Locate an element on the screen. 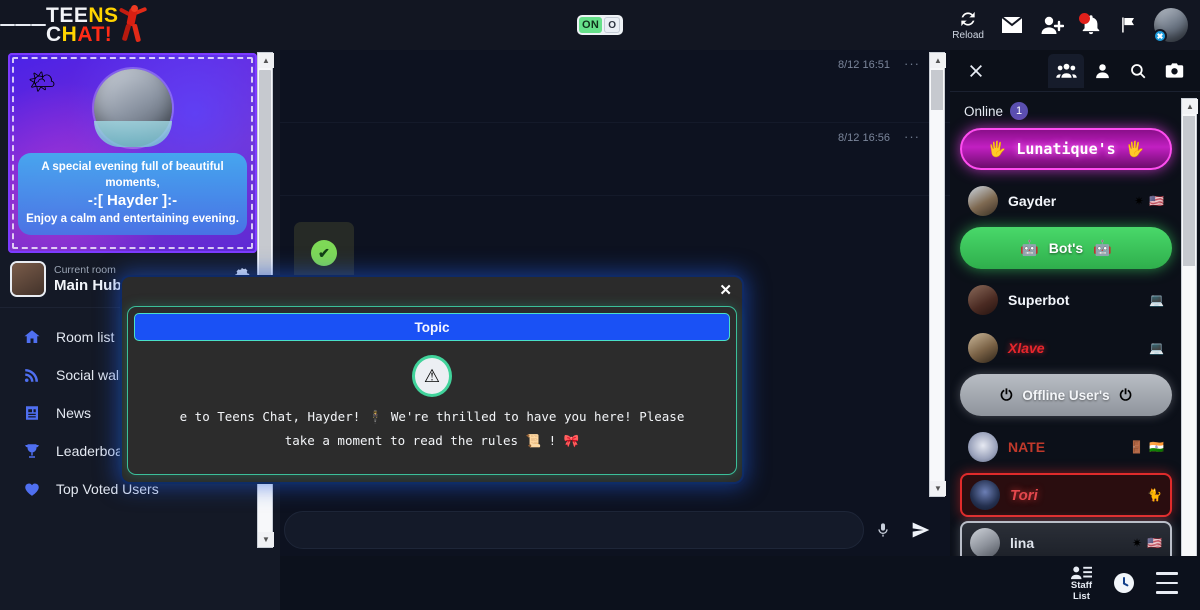  users-panel-scrollbar: ▲ ▼ is located at coordinates (1189, 337).